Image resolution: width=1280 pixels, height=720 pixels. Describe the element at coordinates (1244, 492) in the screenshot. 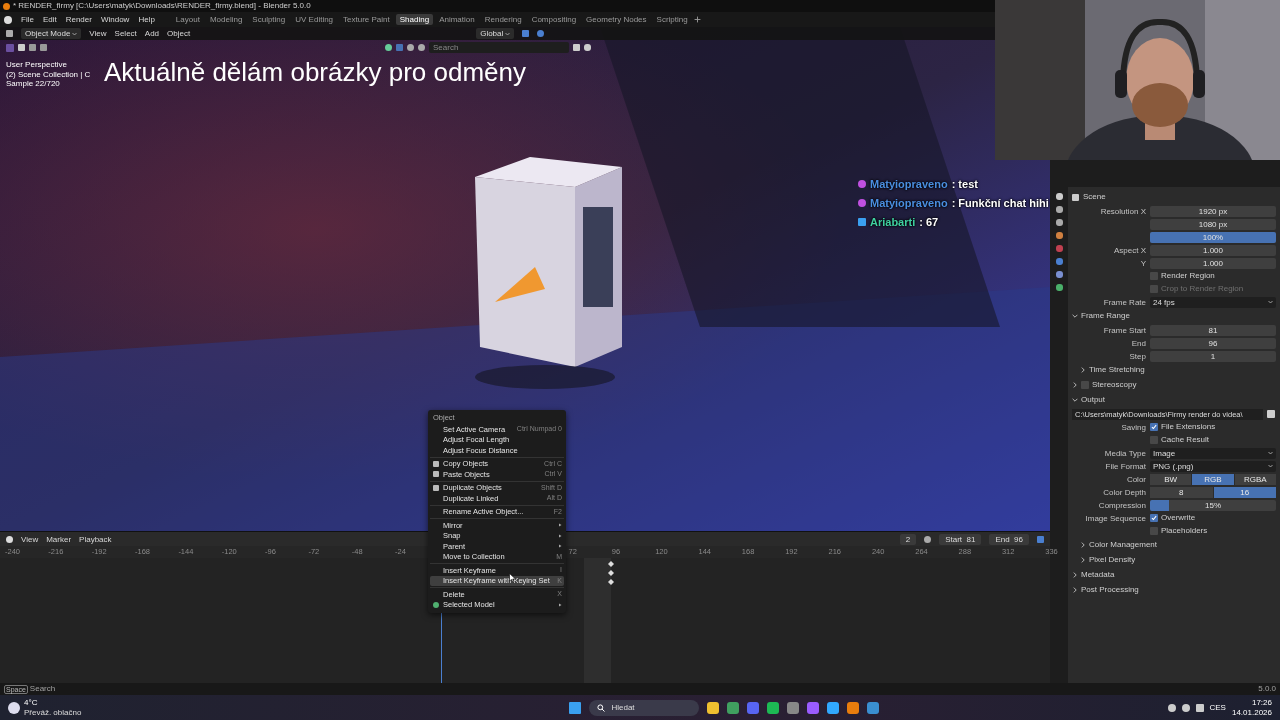

I see `toggle-button: 16` at that location.